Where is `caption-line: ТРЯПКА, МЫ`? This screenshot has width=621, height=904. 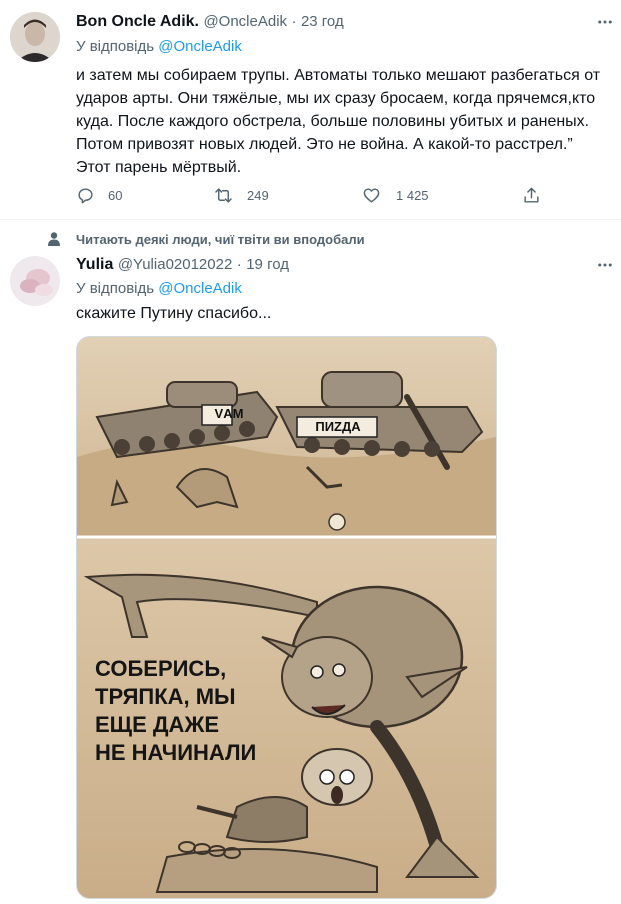 caption-line: ТРЯПКА, МЫ is located at coordinates (165, 696).